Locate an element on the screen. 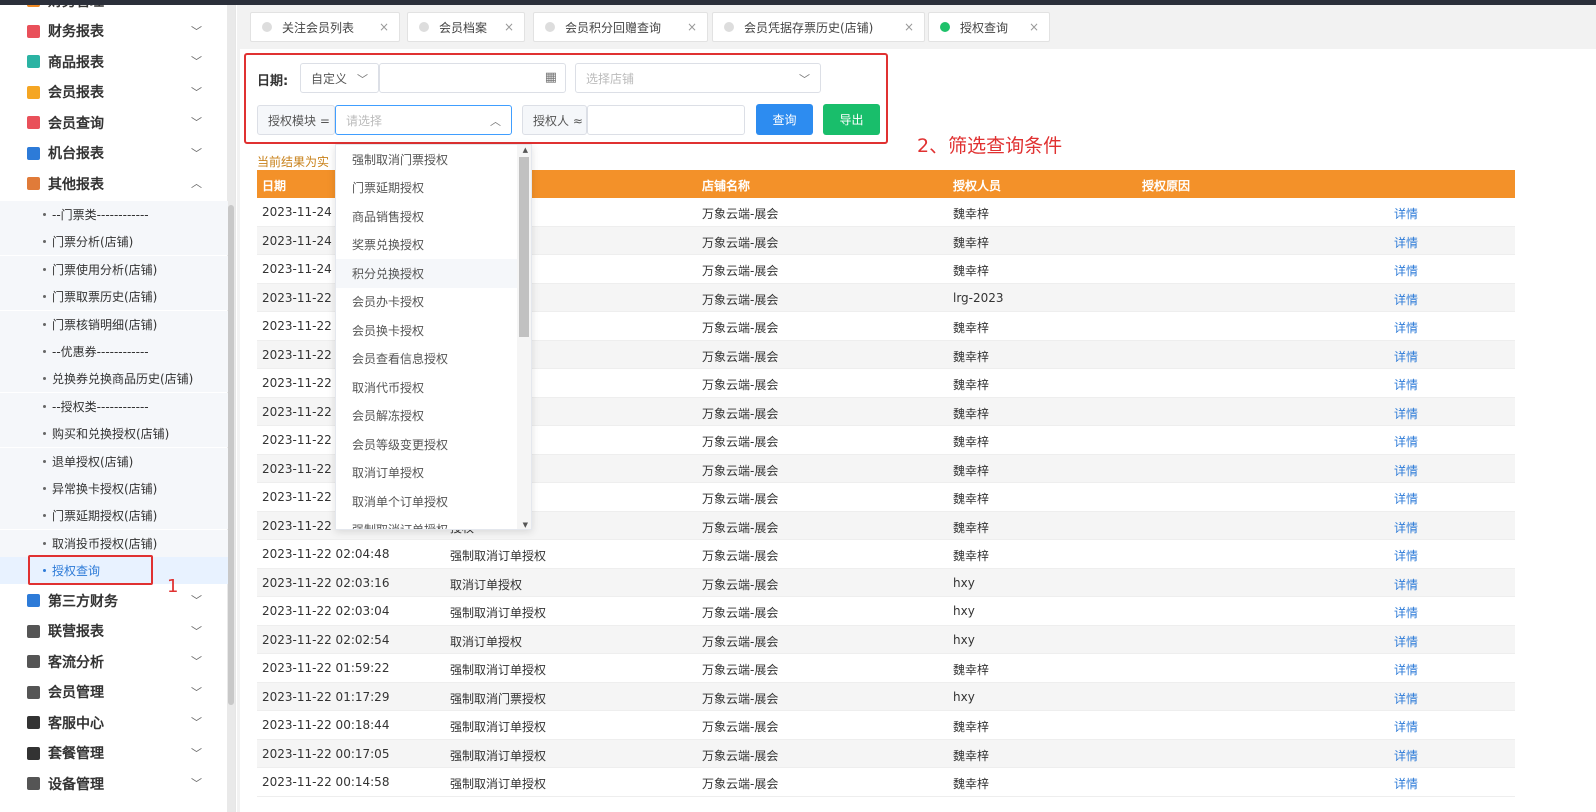 The width and height of the screenshot is (1596, 812). sidebar-item-lower_items-1: 联营报表 ﹀ is located at coordinates (114, 631).